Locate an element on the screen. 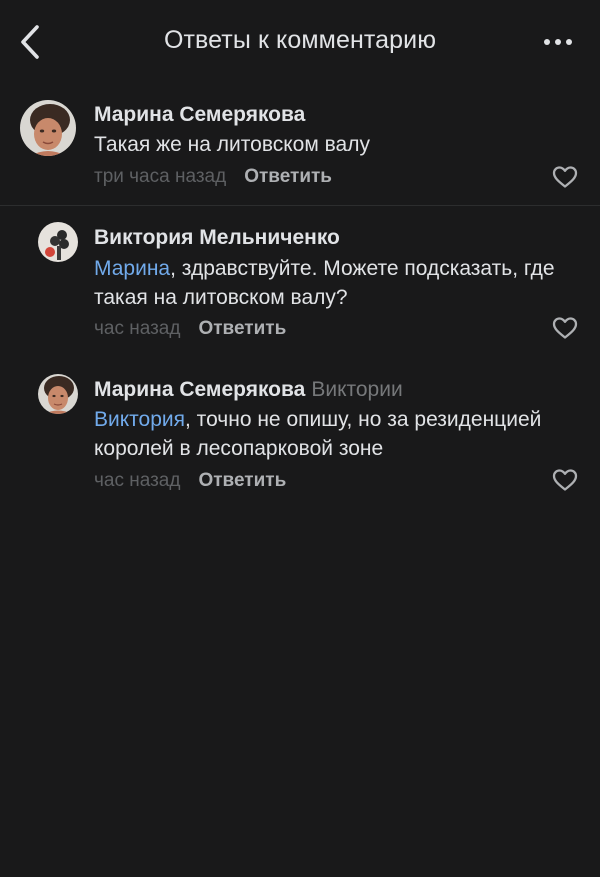 Image resolution: width=600 pixels, height=877 pixels. reply-to-name: Виктории is located at coordinates (356, 389).